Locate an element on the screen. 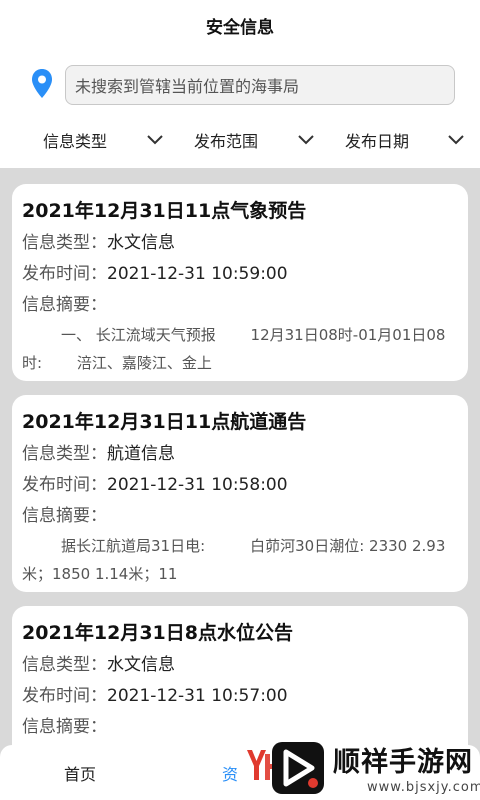 The height and width of the screenshot is (800, 480). title-bar: 安全信息 is located at coordinates (240, 25).